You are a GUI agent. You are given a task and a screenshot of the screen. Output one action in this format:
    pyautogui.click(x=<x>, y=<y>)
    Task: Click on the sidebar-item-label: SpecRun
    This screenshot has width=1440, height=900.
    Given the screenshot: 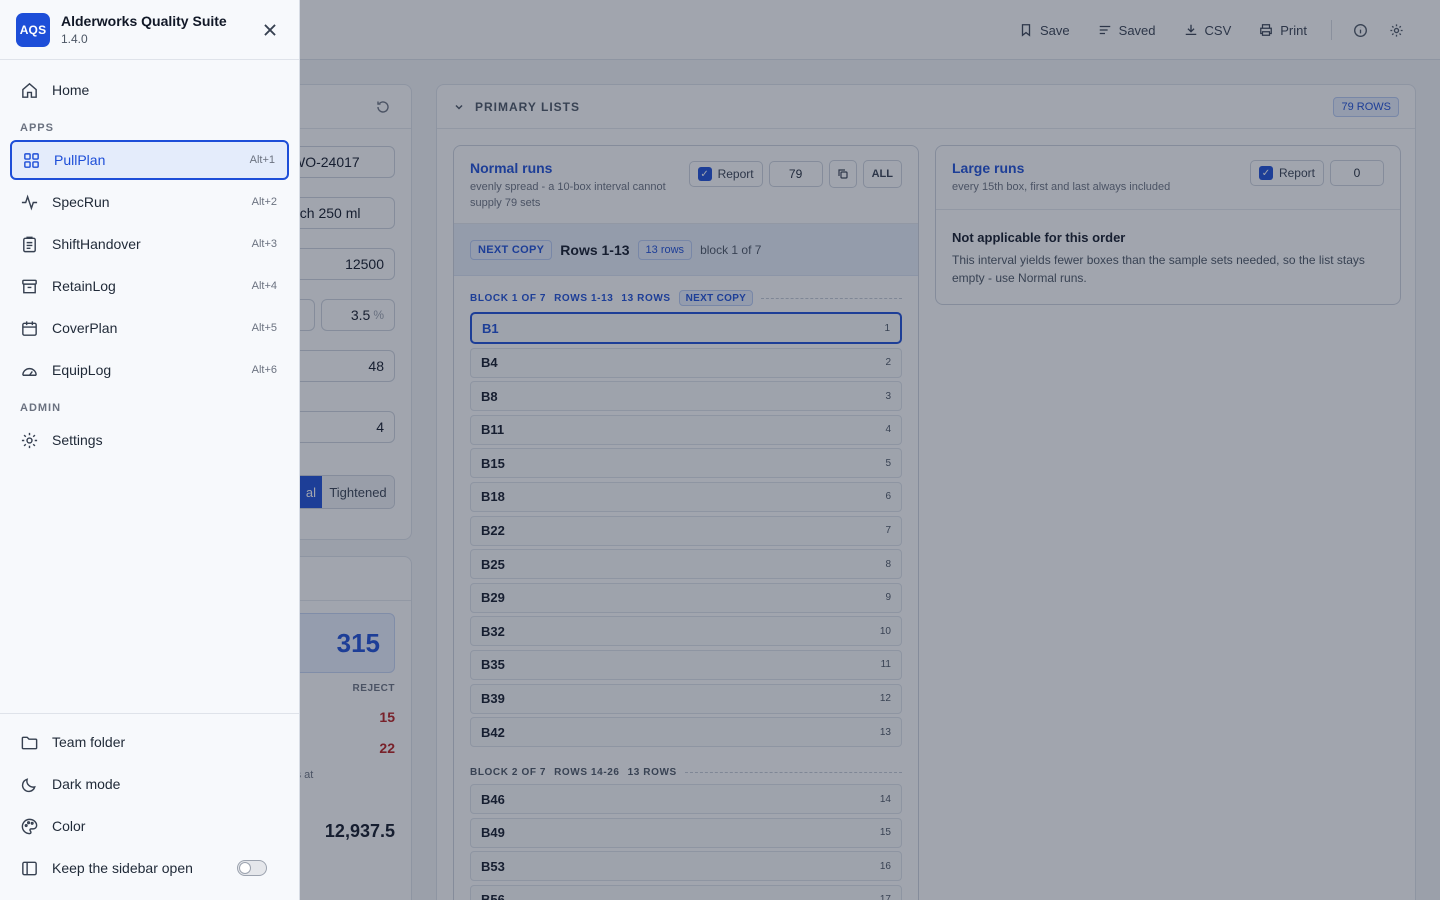 What is the action you would take?
    pyautogui.click(x=81, y=202)
    